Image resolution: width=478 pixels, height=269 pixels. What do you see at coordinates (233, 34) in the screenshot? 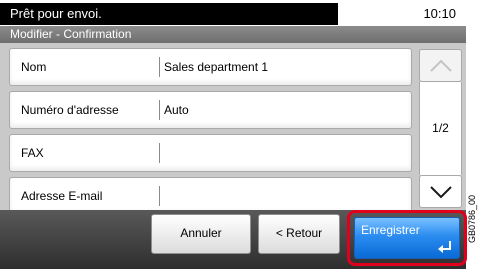
I see `page-title: Modifier - Confirmation` at bounding box center [233, 34].